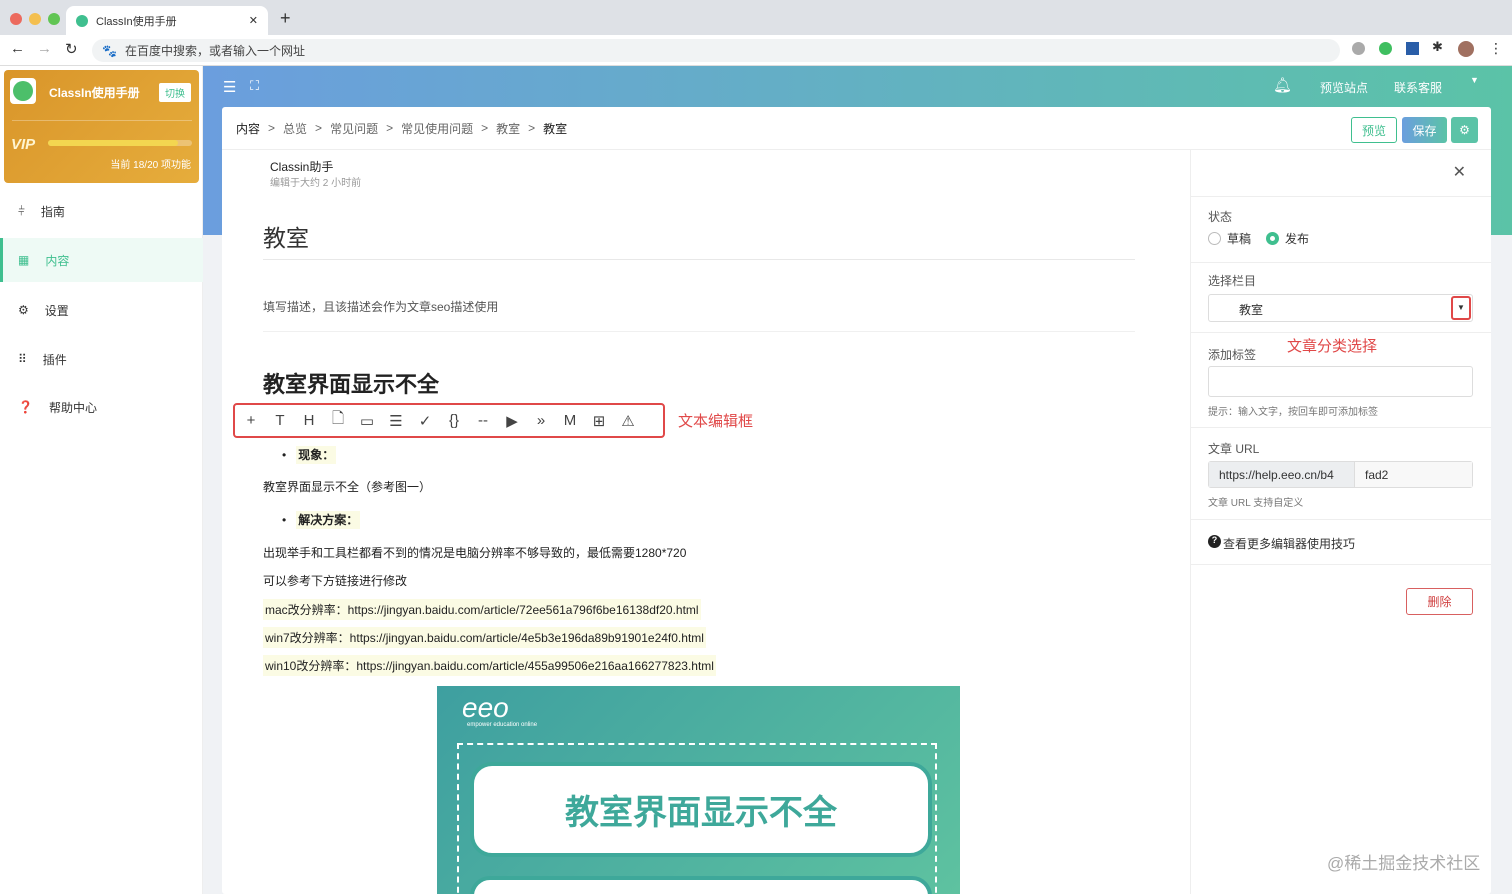 This screenshot has height=894, width=1512. Describe the element at coordinates (16, 19) in the screenshot. I see `close-window-button` at that location.